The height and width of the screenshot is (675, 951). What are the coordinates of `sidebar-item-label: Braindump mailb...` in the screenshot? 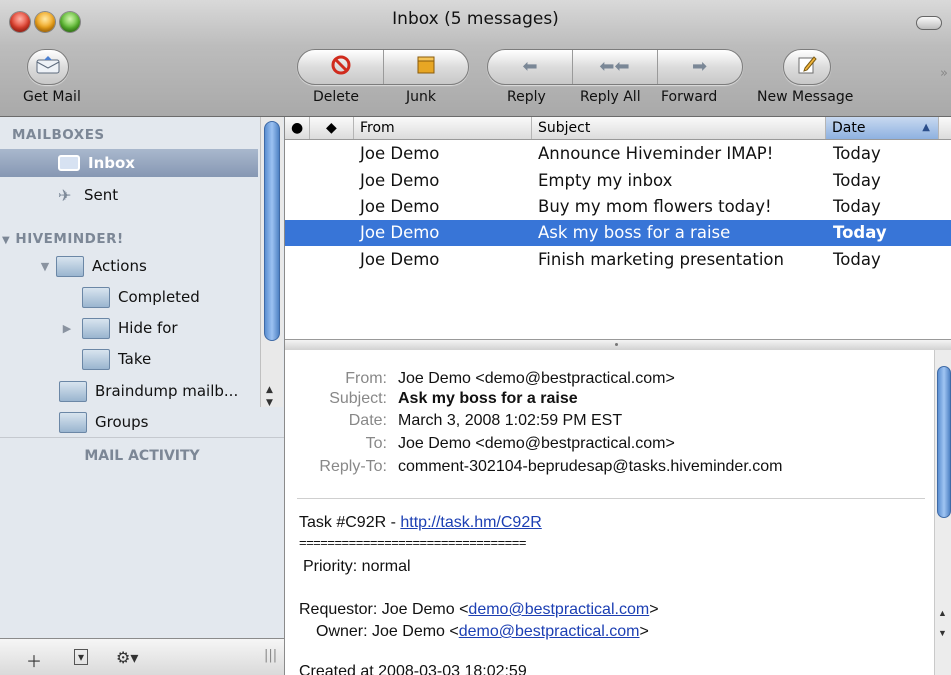 It's located at (167, 391).